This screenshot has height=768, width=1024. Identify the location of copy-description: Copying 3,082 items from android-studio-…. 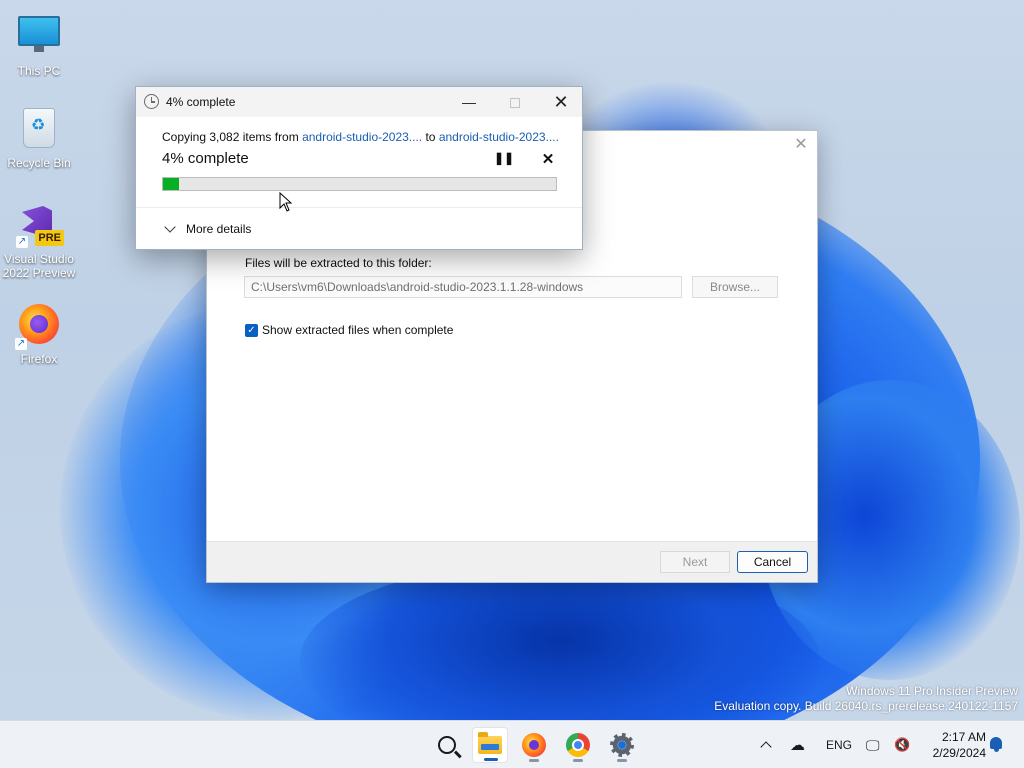
(360, 137).